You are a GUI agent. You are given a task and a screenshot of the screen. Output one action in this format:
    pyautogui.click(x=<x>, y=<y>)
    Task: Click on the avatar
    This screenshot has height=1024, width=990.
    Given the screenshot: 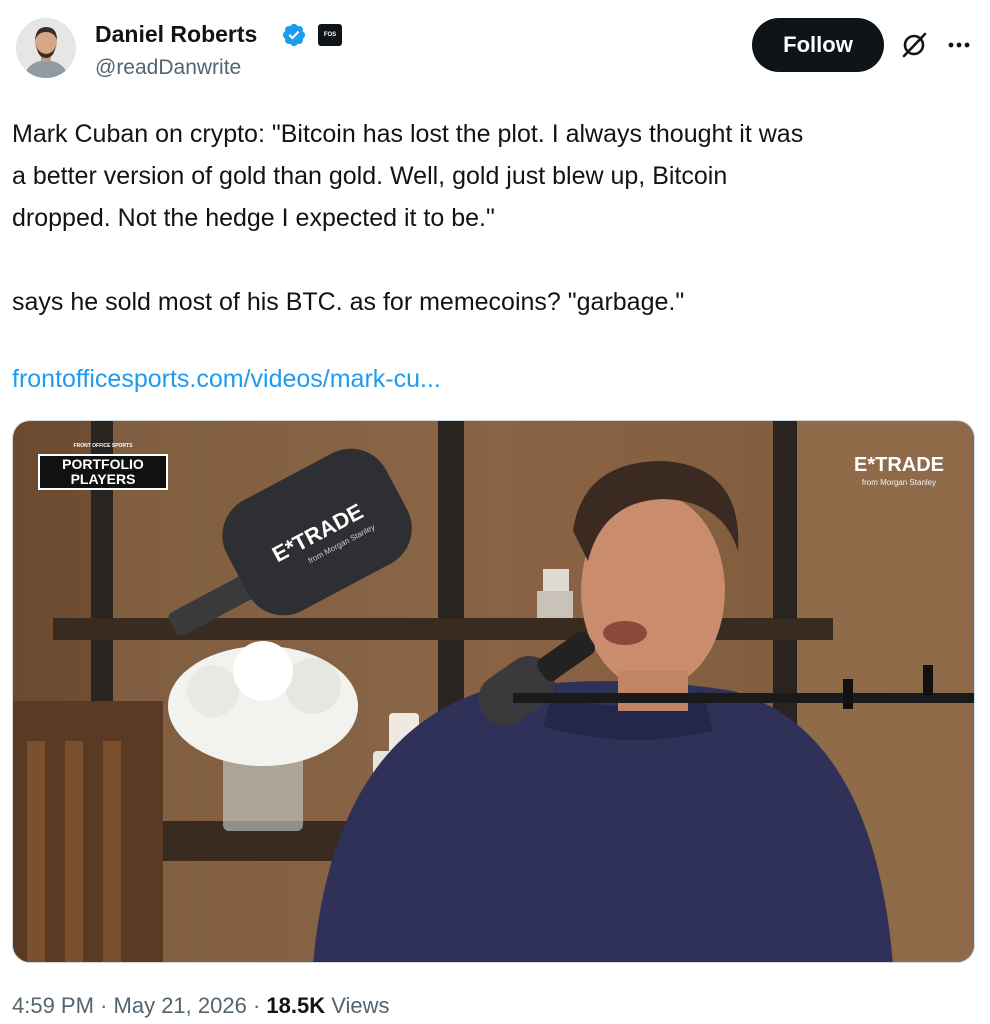 What is the action you would take?
    pyautogui.click(x=46, y=48)
    